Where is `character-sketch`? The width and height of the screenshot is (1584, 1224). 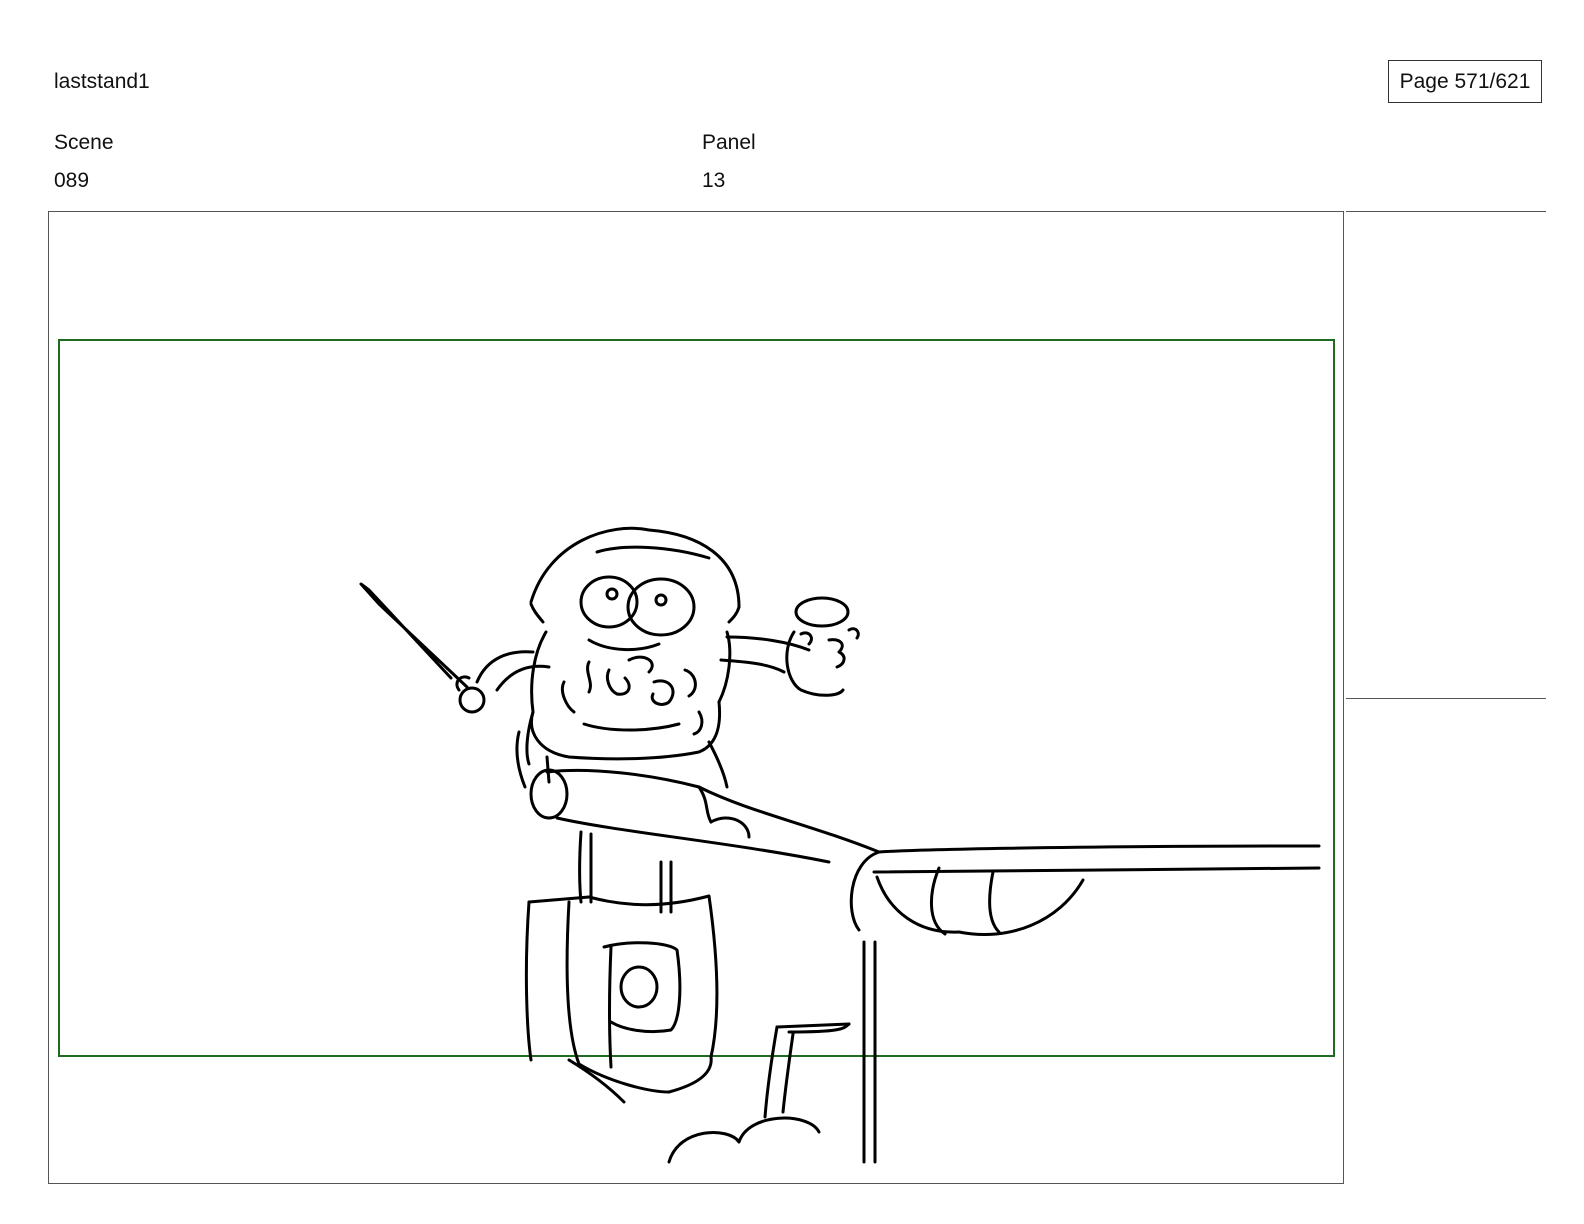
character-sketch is located at coordinates (609, 657).